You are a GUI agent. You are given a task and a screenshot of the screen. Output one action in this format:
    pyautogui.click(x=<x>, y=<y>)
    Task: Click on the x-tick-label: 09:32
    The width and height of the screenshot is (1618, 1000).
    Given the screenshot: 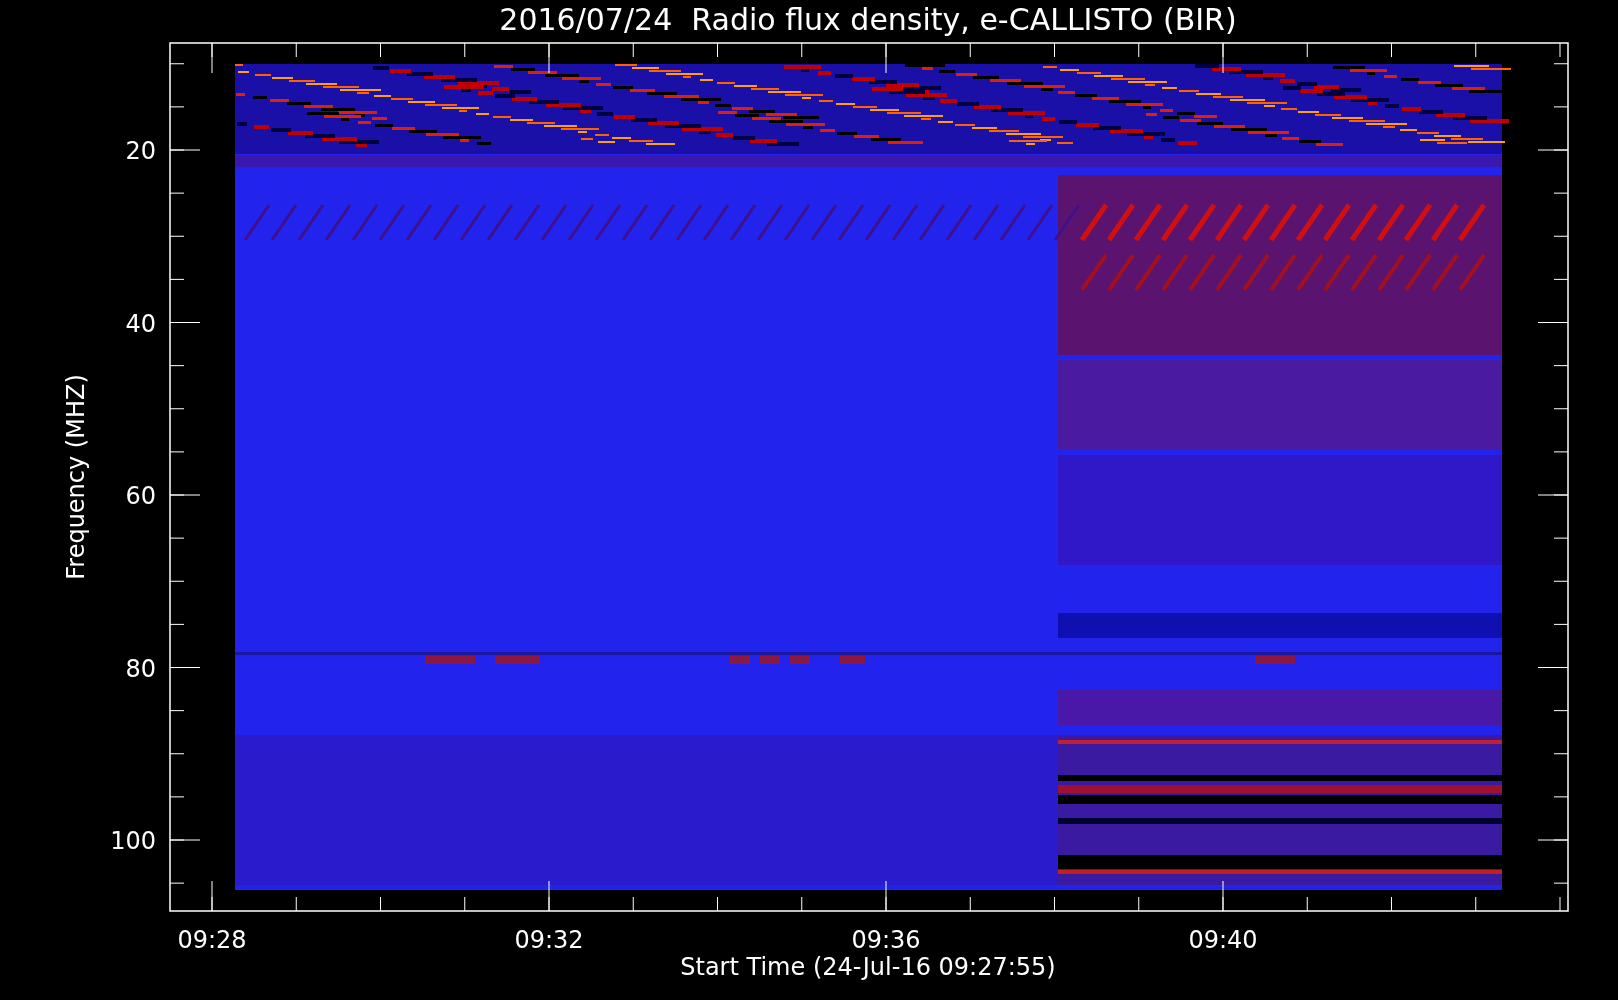 What is the action you would take?
    pyautogui.click(x=549, y=940)
    